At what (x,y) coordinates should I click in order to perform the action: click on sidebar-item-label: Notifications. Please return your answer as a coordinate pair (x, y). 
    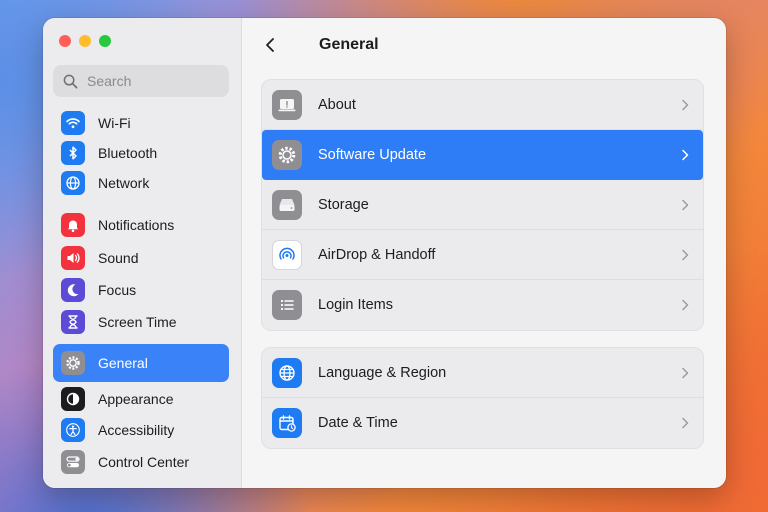
    Looking at the image, I should click on (136, 225).